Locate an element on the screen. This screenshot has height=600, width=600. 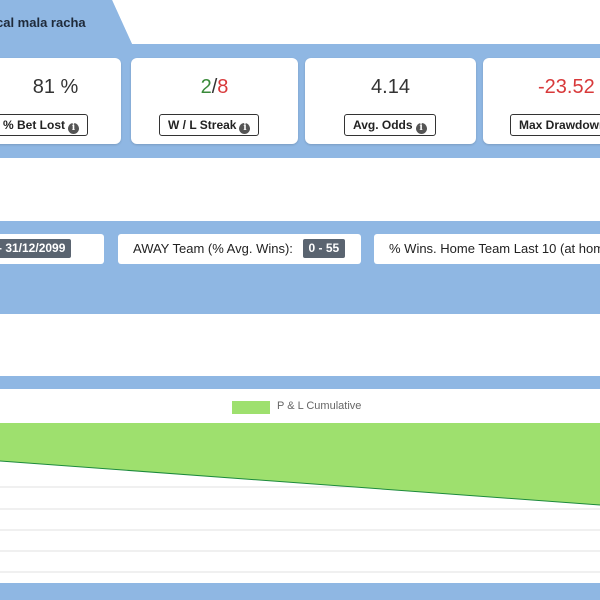
avg-odds-label: Avg. Odds i is located at coordinates (390, 125).